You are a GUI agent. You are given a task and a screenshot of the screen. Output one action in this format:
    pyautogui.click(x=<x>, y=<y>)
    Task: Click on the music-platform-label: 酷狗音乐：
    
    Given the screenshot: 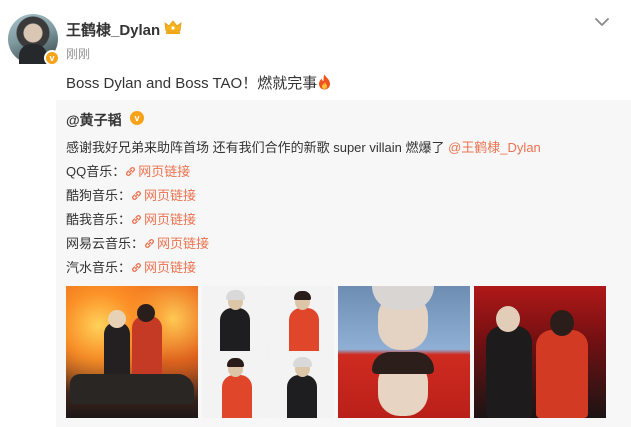 What is the action you would take?
    pyautogui.click(x=99, y=195)
    